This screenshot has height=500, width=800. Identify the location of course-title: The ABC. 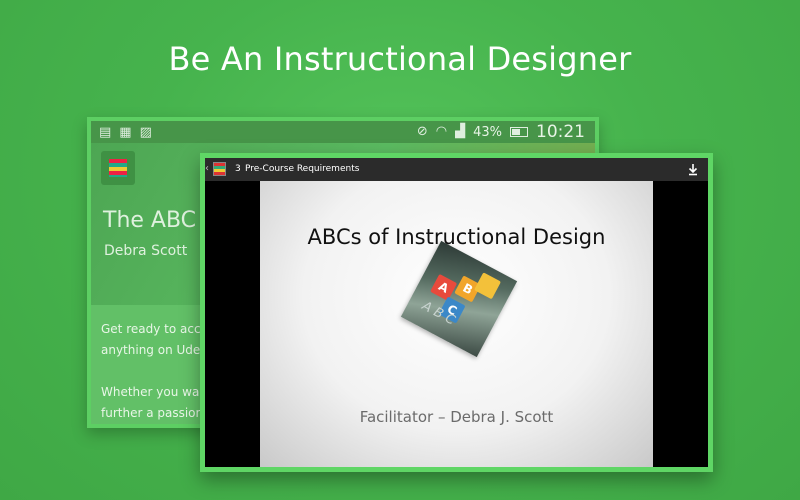
(150, 220).